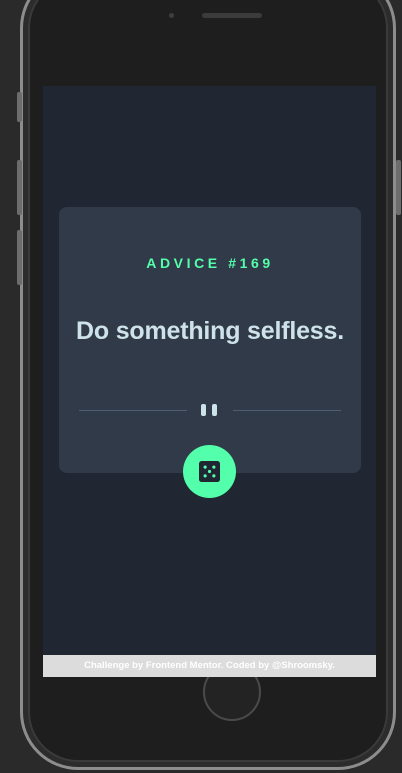 This screenshot has width=402, height=773. I want to click on volume-down-button, so click(19, 257).